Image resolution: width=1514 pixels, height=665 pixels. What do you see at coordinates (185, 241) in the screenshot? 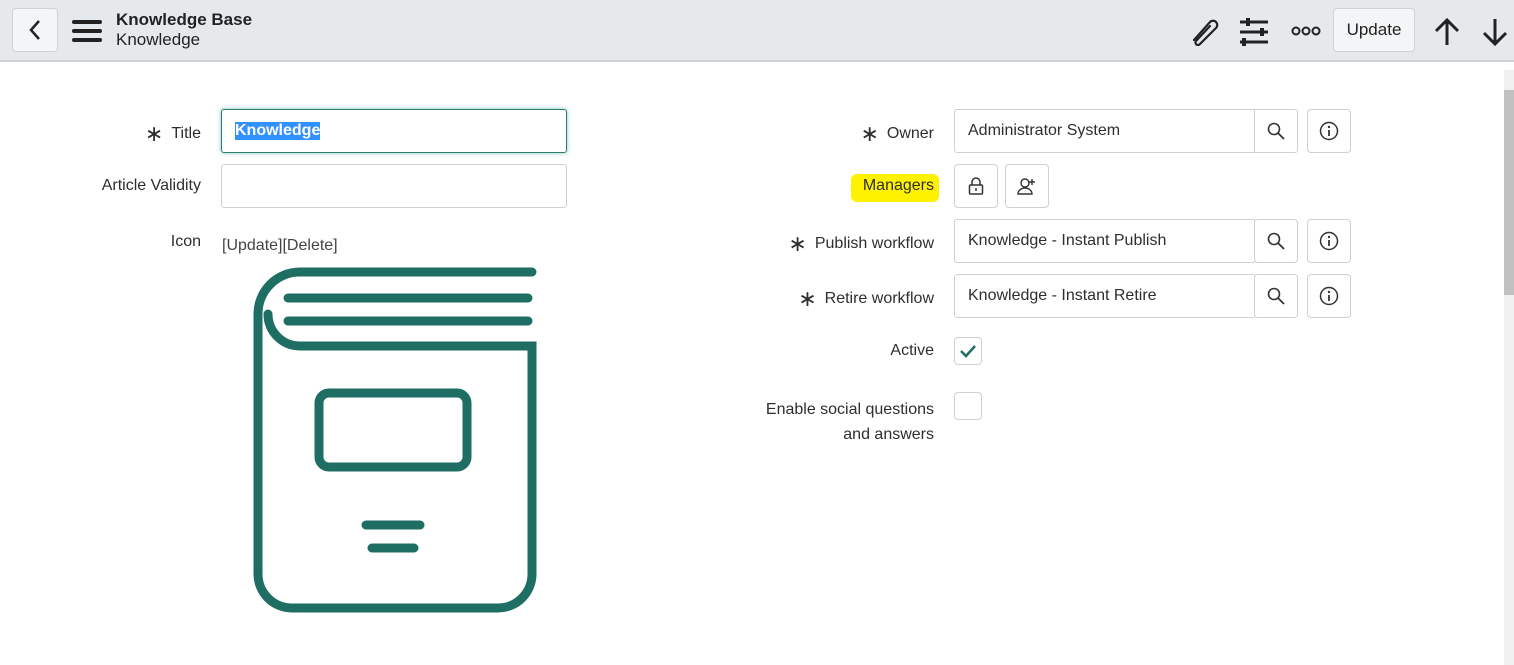
I see `icon-label: Icon` at bounding box center [185, 241].